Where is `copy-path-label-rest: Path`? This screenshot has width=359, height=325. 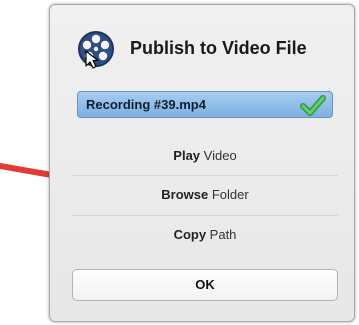 copy-path-label-rest: Path is located at coordinates (221, 234).